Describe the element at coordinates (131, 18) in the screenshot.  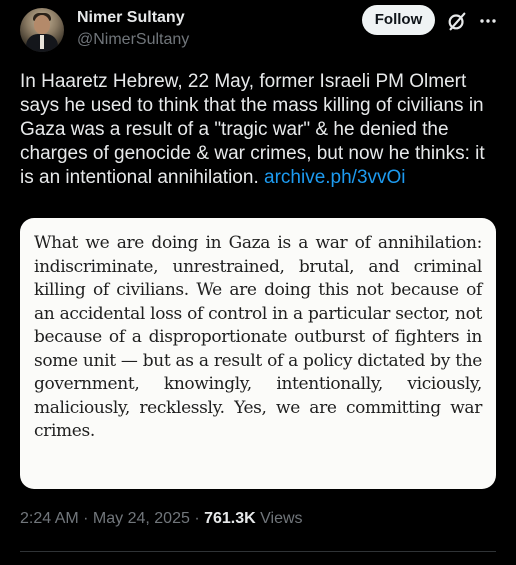
I see `display-name: Nimer Sultany` at that location.